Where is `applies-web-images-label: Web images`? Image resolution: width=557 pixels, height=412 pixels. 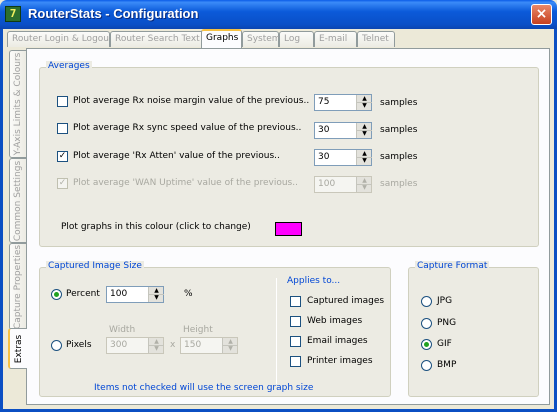
applies-web-images-label: Web images is located at coordinates (335, 321).